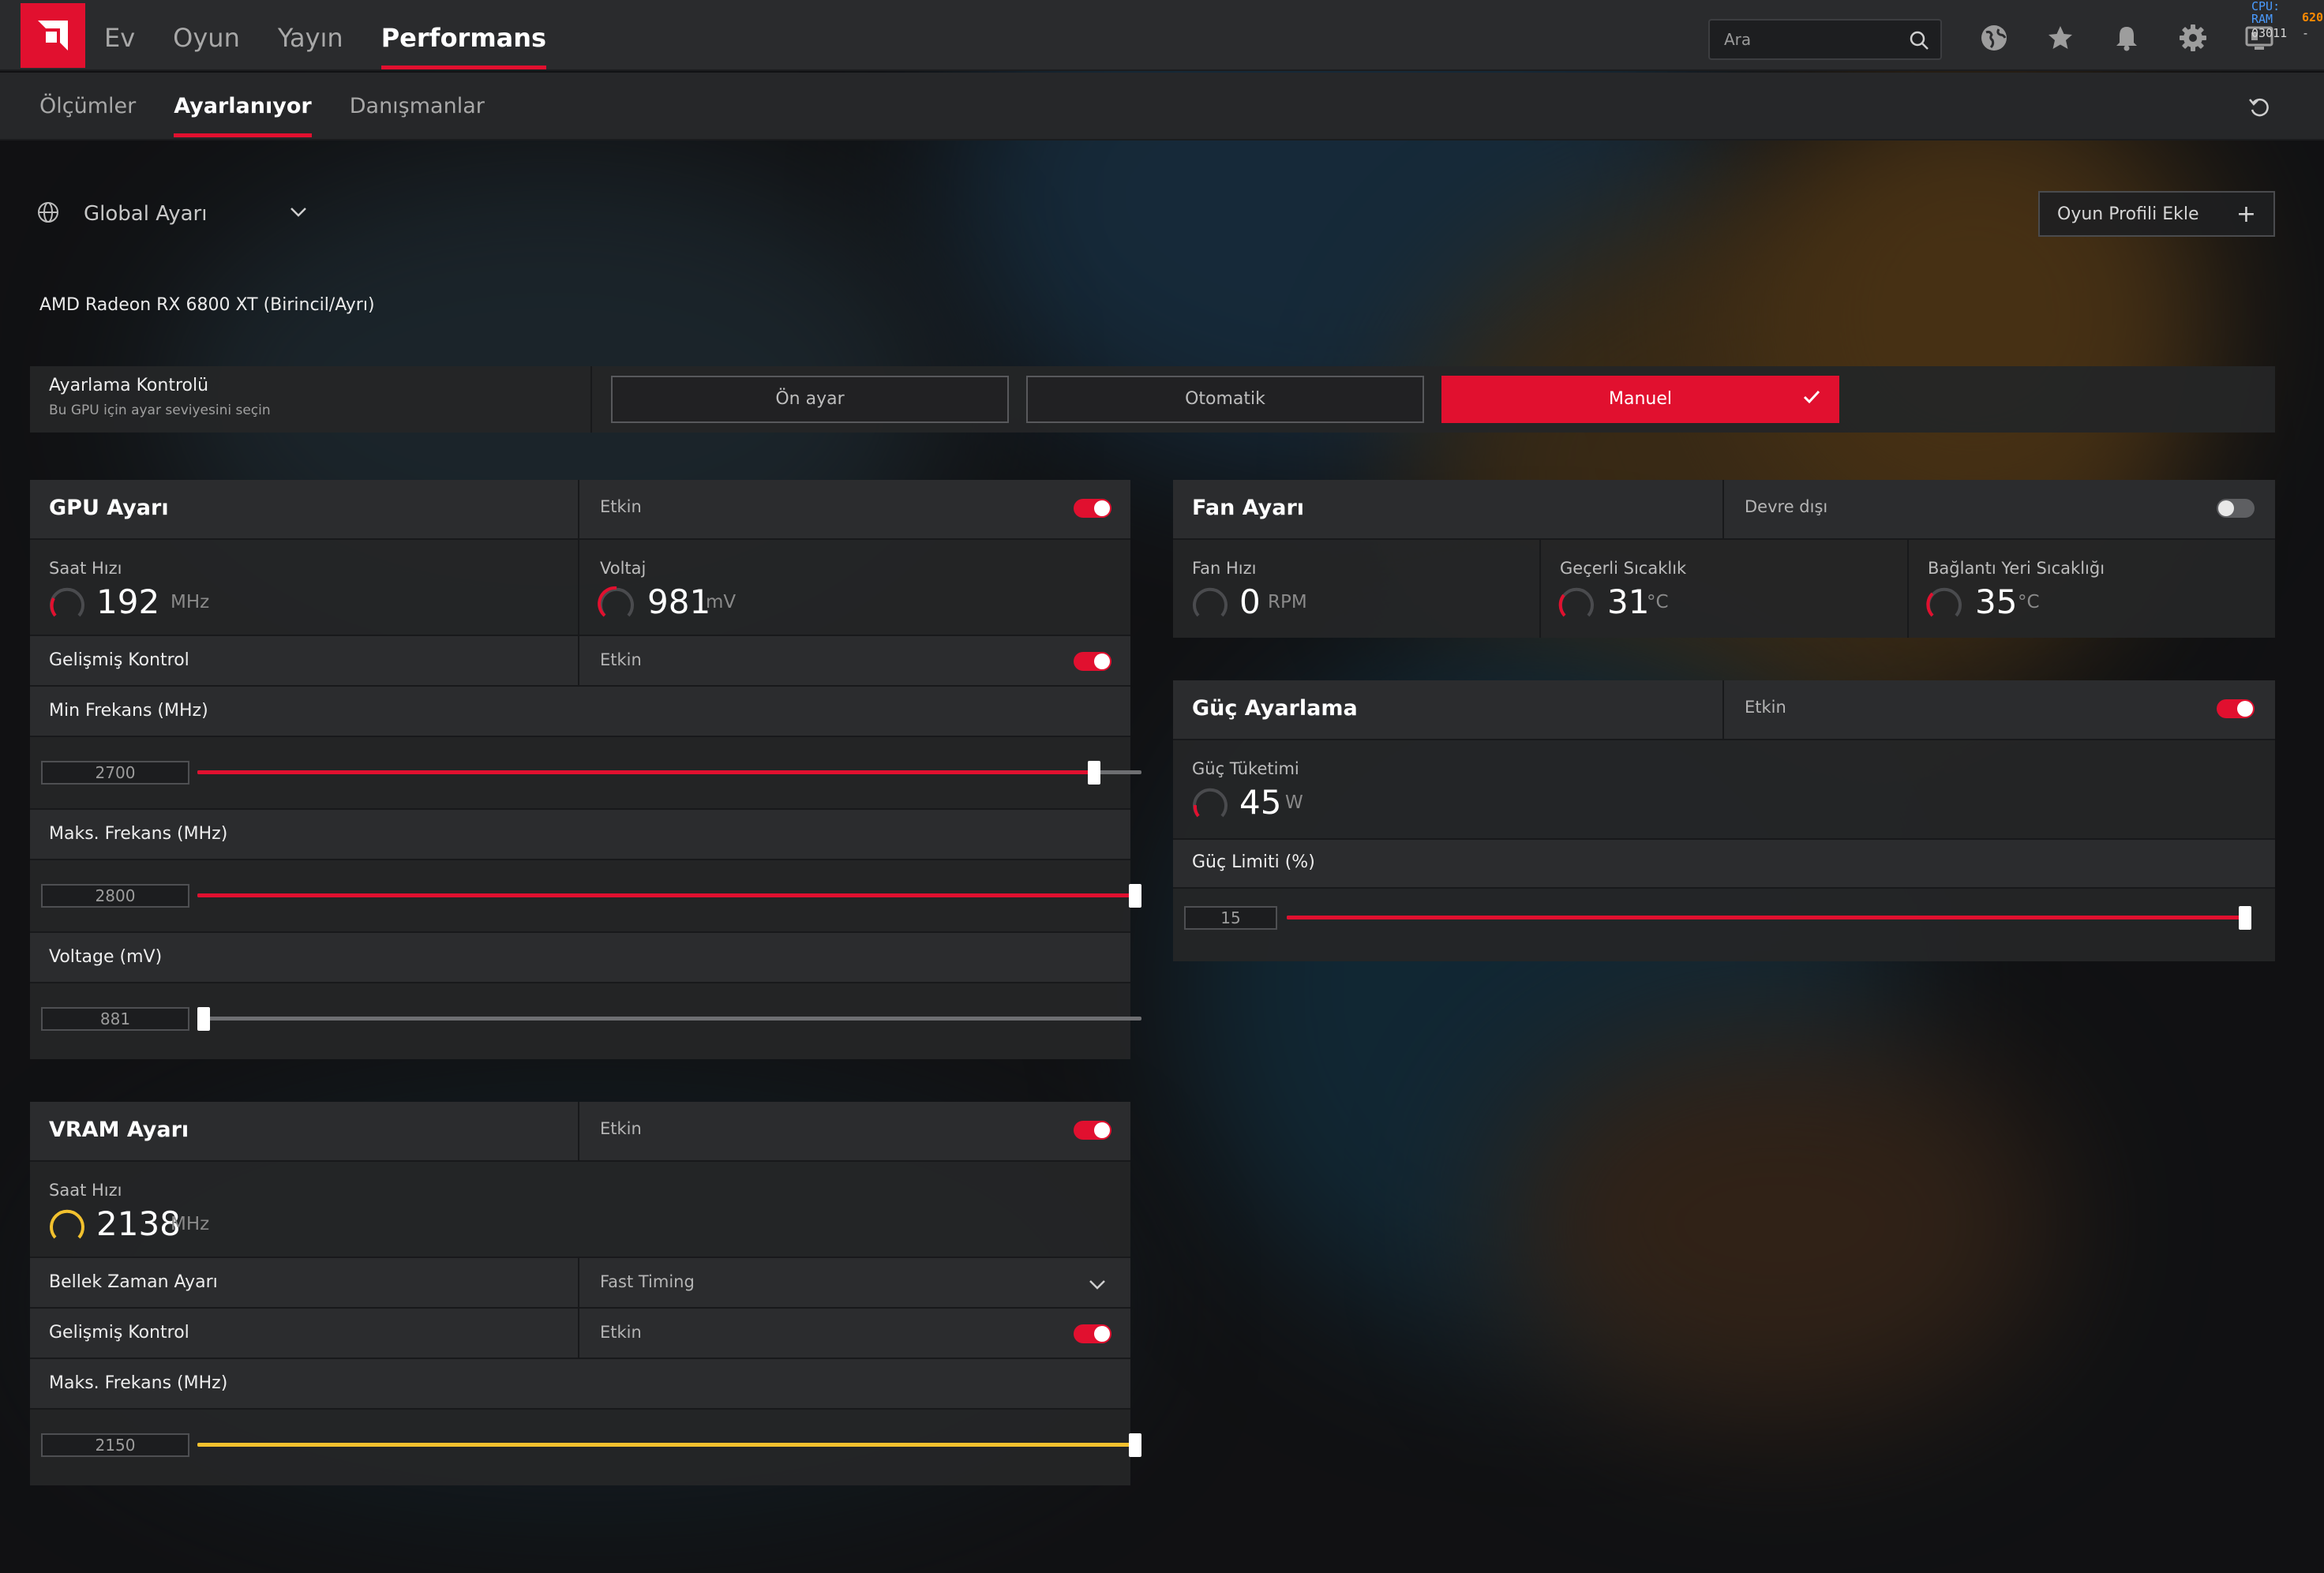 The width and height of the screenshot is (2324, 1573). I want to click on memory-timing-row: Bellek Zaman Ayarı Fast Timing, so click(580, 1283).